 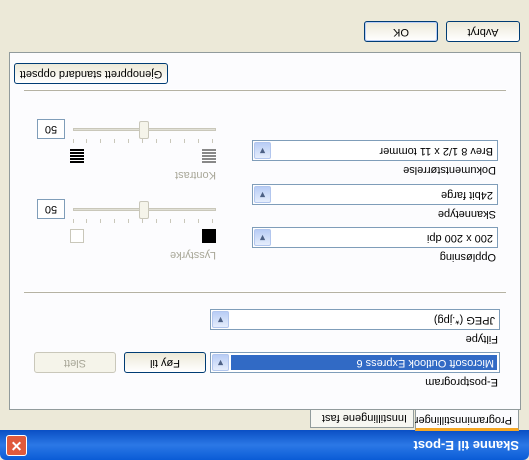 What do you see at coordinates (364, 362) in the screenshot?
I see `email-program-value: Microsoft Outlook Express 6` at bounding box center [364, 362].